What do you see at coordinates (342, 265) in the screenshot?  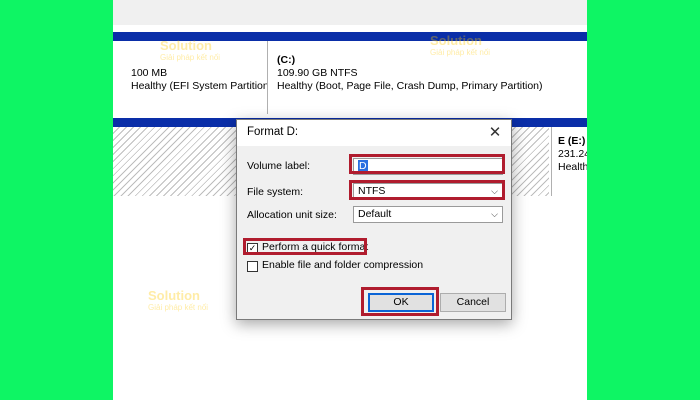 I see `compression-label: Enable file and folder compression` at bounding box center [342, 265].